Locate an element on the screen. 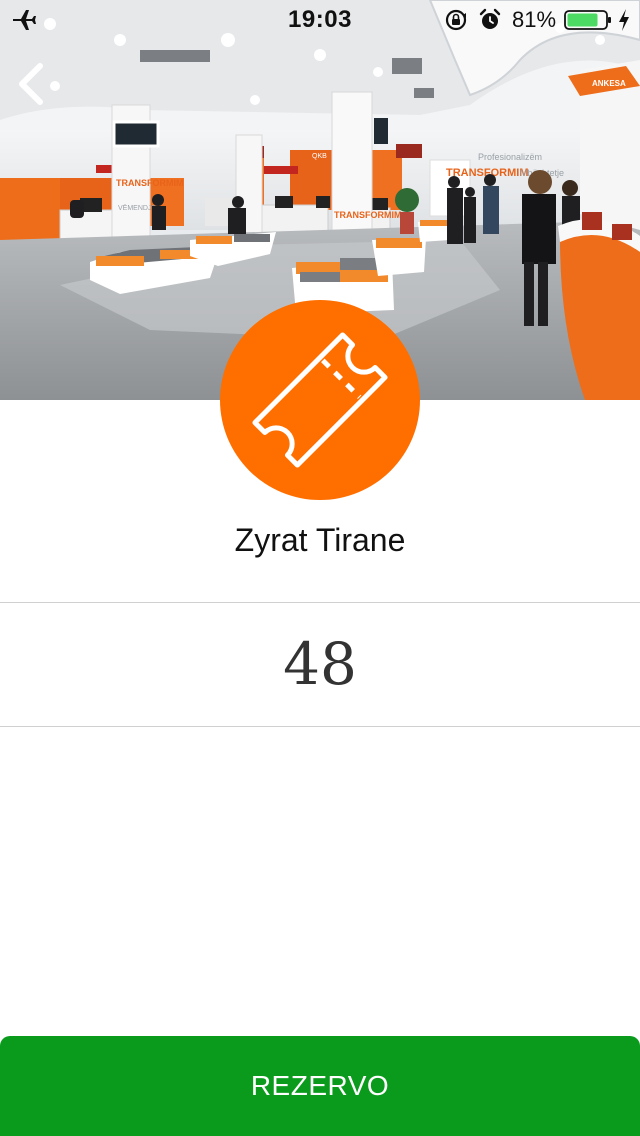  charging-bolt-icon is located at coordinates (624, 20).